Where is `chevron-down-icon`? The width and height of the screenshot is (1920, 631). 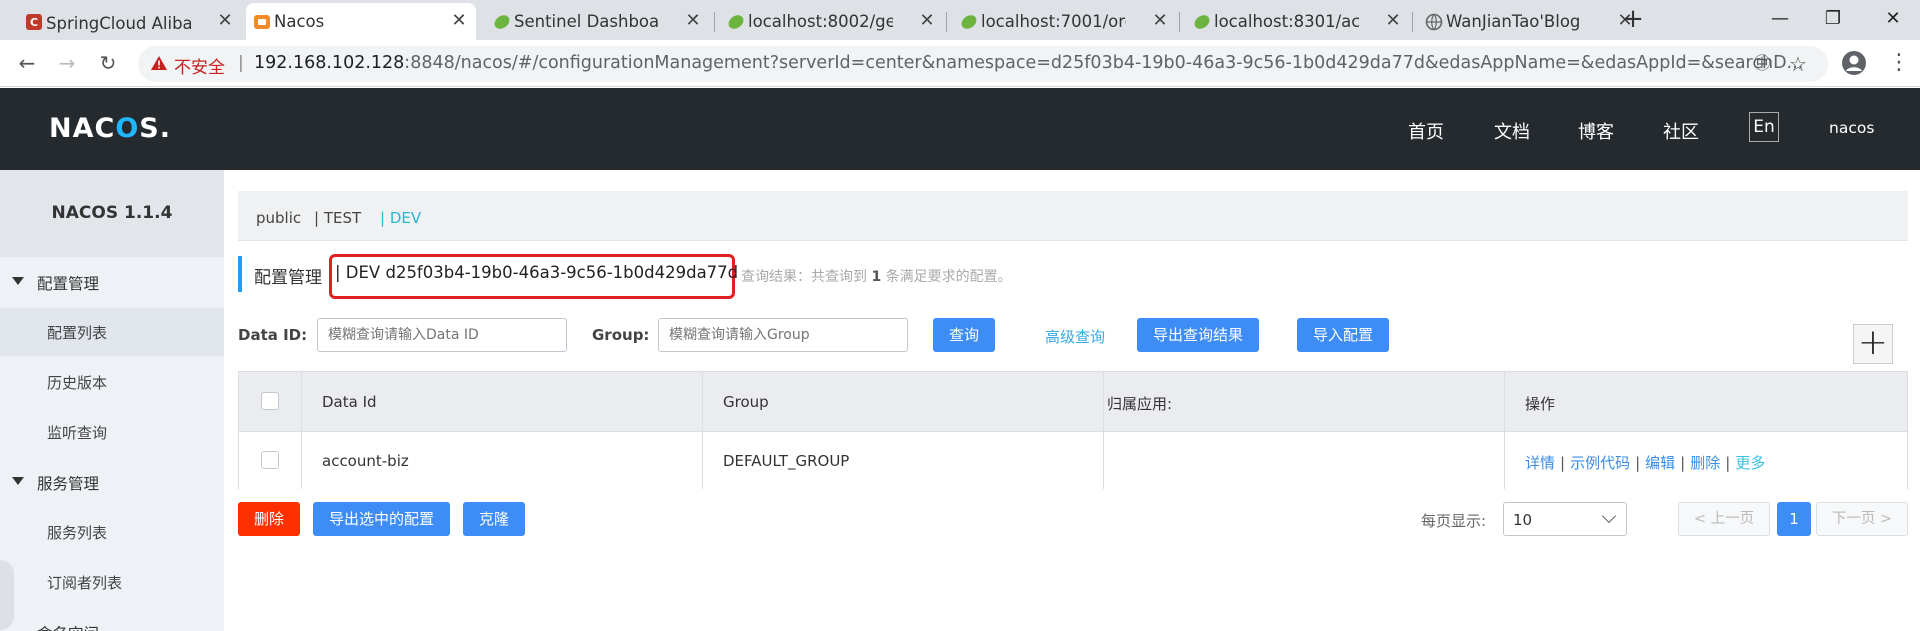
chevron-down-icon is located at coordinates (1609, 516).